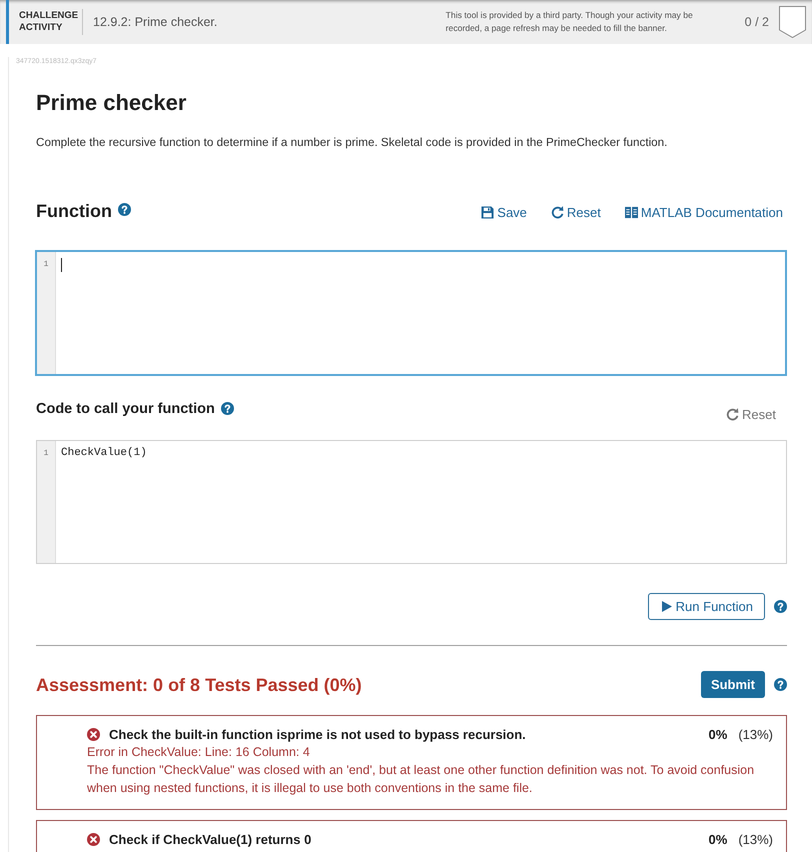 This screenshot has height=852, width=812. I want to click on third-party-notice: This tool is provided by a third party. Though your activity may be recorded, a page refresh may be needed to fill the banner., so click(570, 22).